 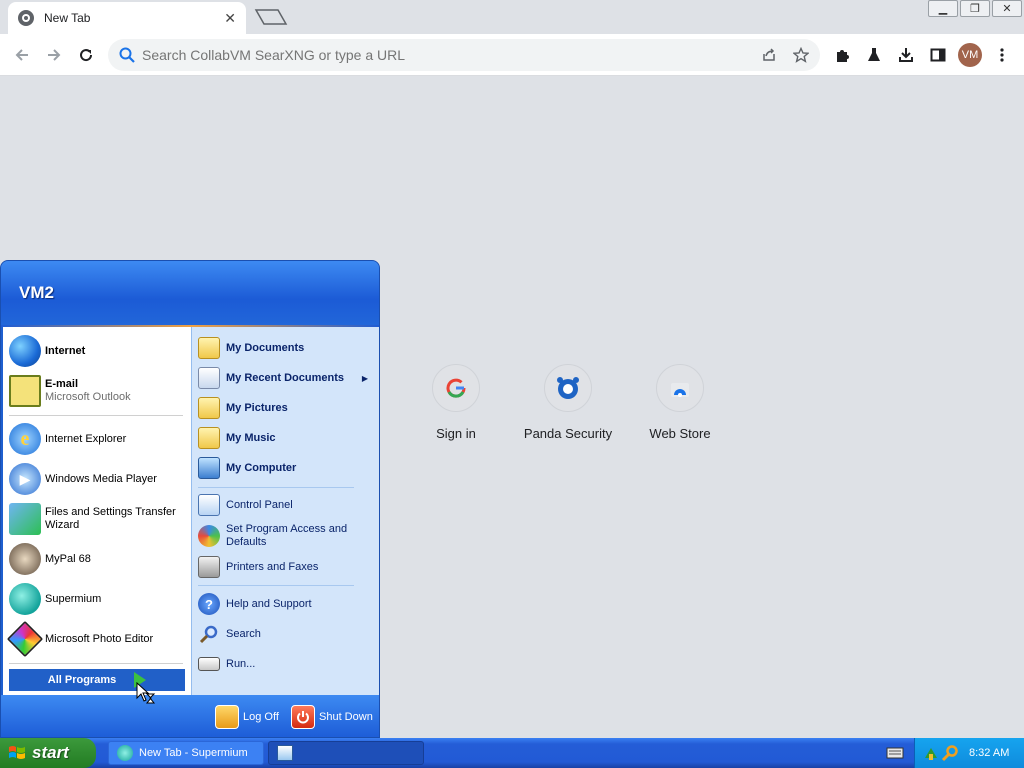 What do you see at coordinates (25, 391) in the screenshot?
I see `outlook-icon` at bounding box center [25, 391].